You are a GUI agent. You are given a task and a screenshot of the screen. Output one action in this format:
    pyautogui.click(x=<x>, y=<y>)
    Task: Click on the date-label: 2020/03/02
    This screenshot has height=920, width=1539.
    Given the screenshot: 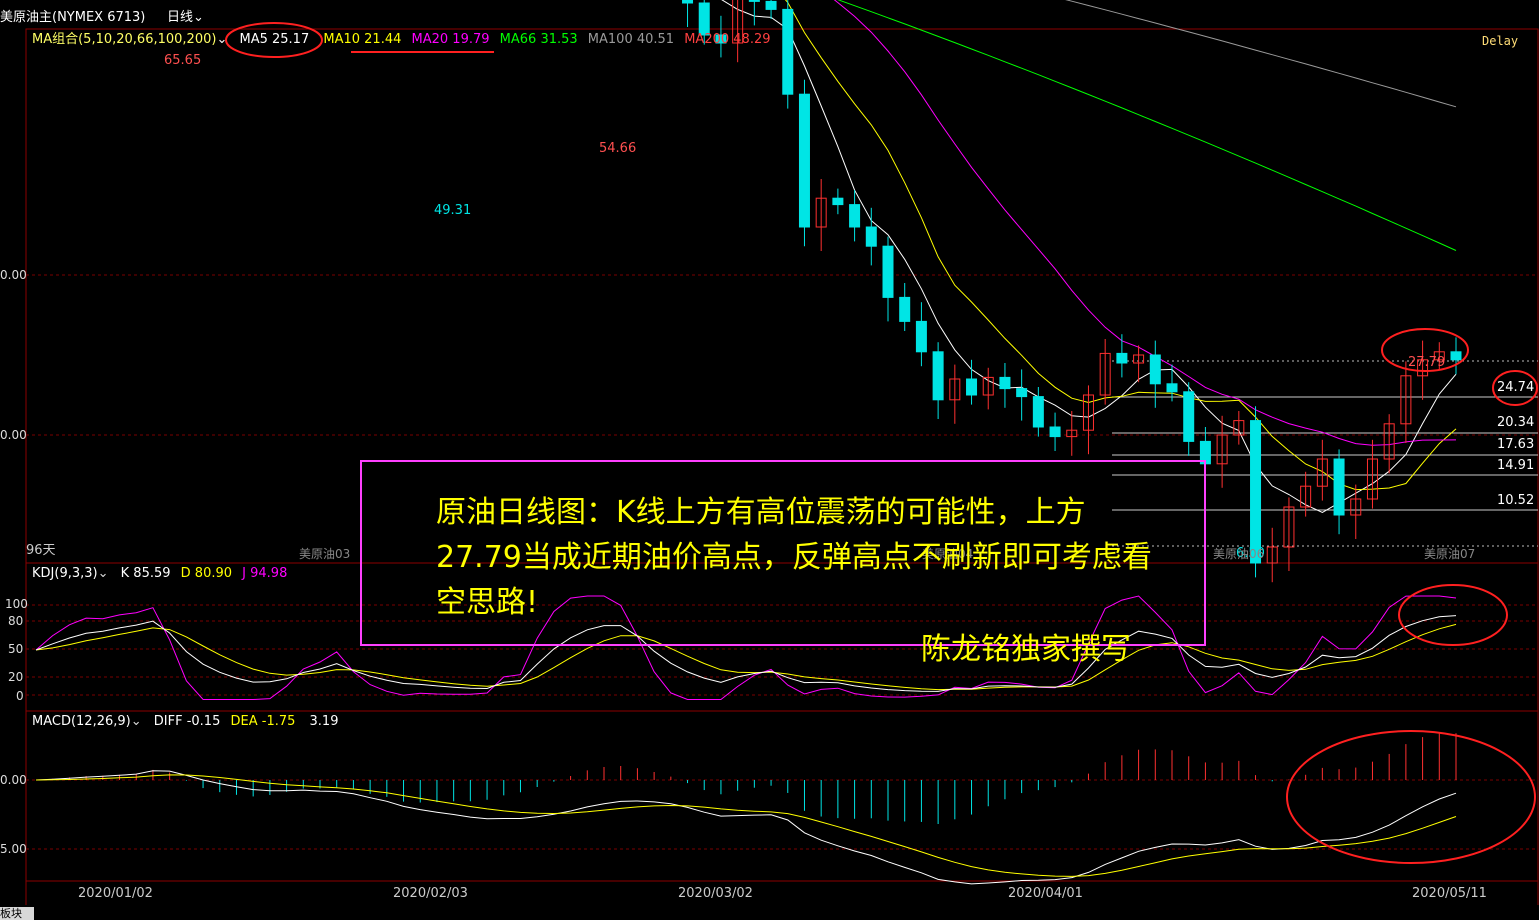 What is the action you would take?
    pyautogui.click(x=715, y=893)
    